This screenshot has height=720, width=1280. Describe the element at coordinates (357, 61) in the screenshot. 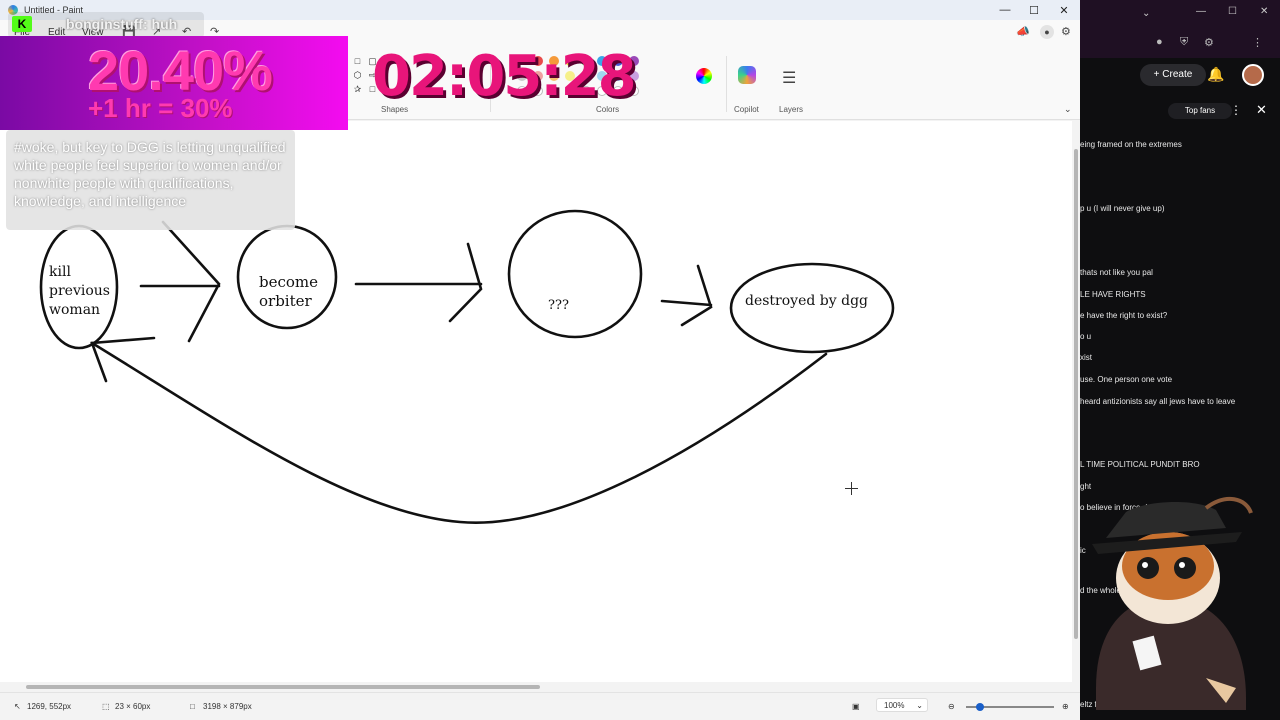

I see `rectangle-shape-icon: □` at that location.